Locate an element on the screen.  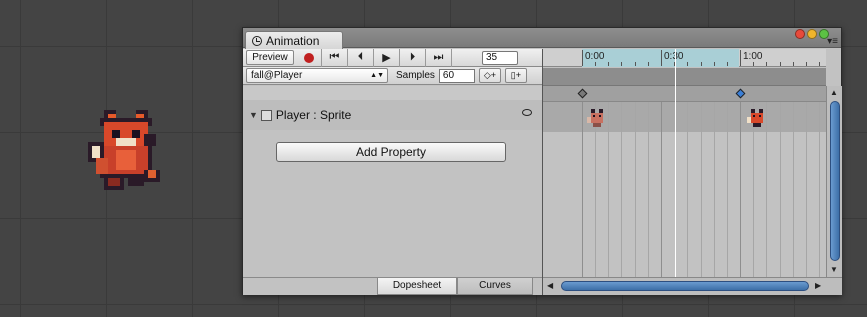
tab-animation: Animation is located at coordinates (294, 40).